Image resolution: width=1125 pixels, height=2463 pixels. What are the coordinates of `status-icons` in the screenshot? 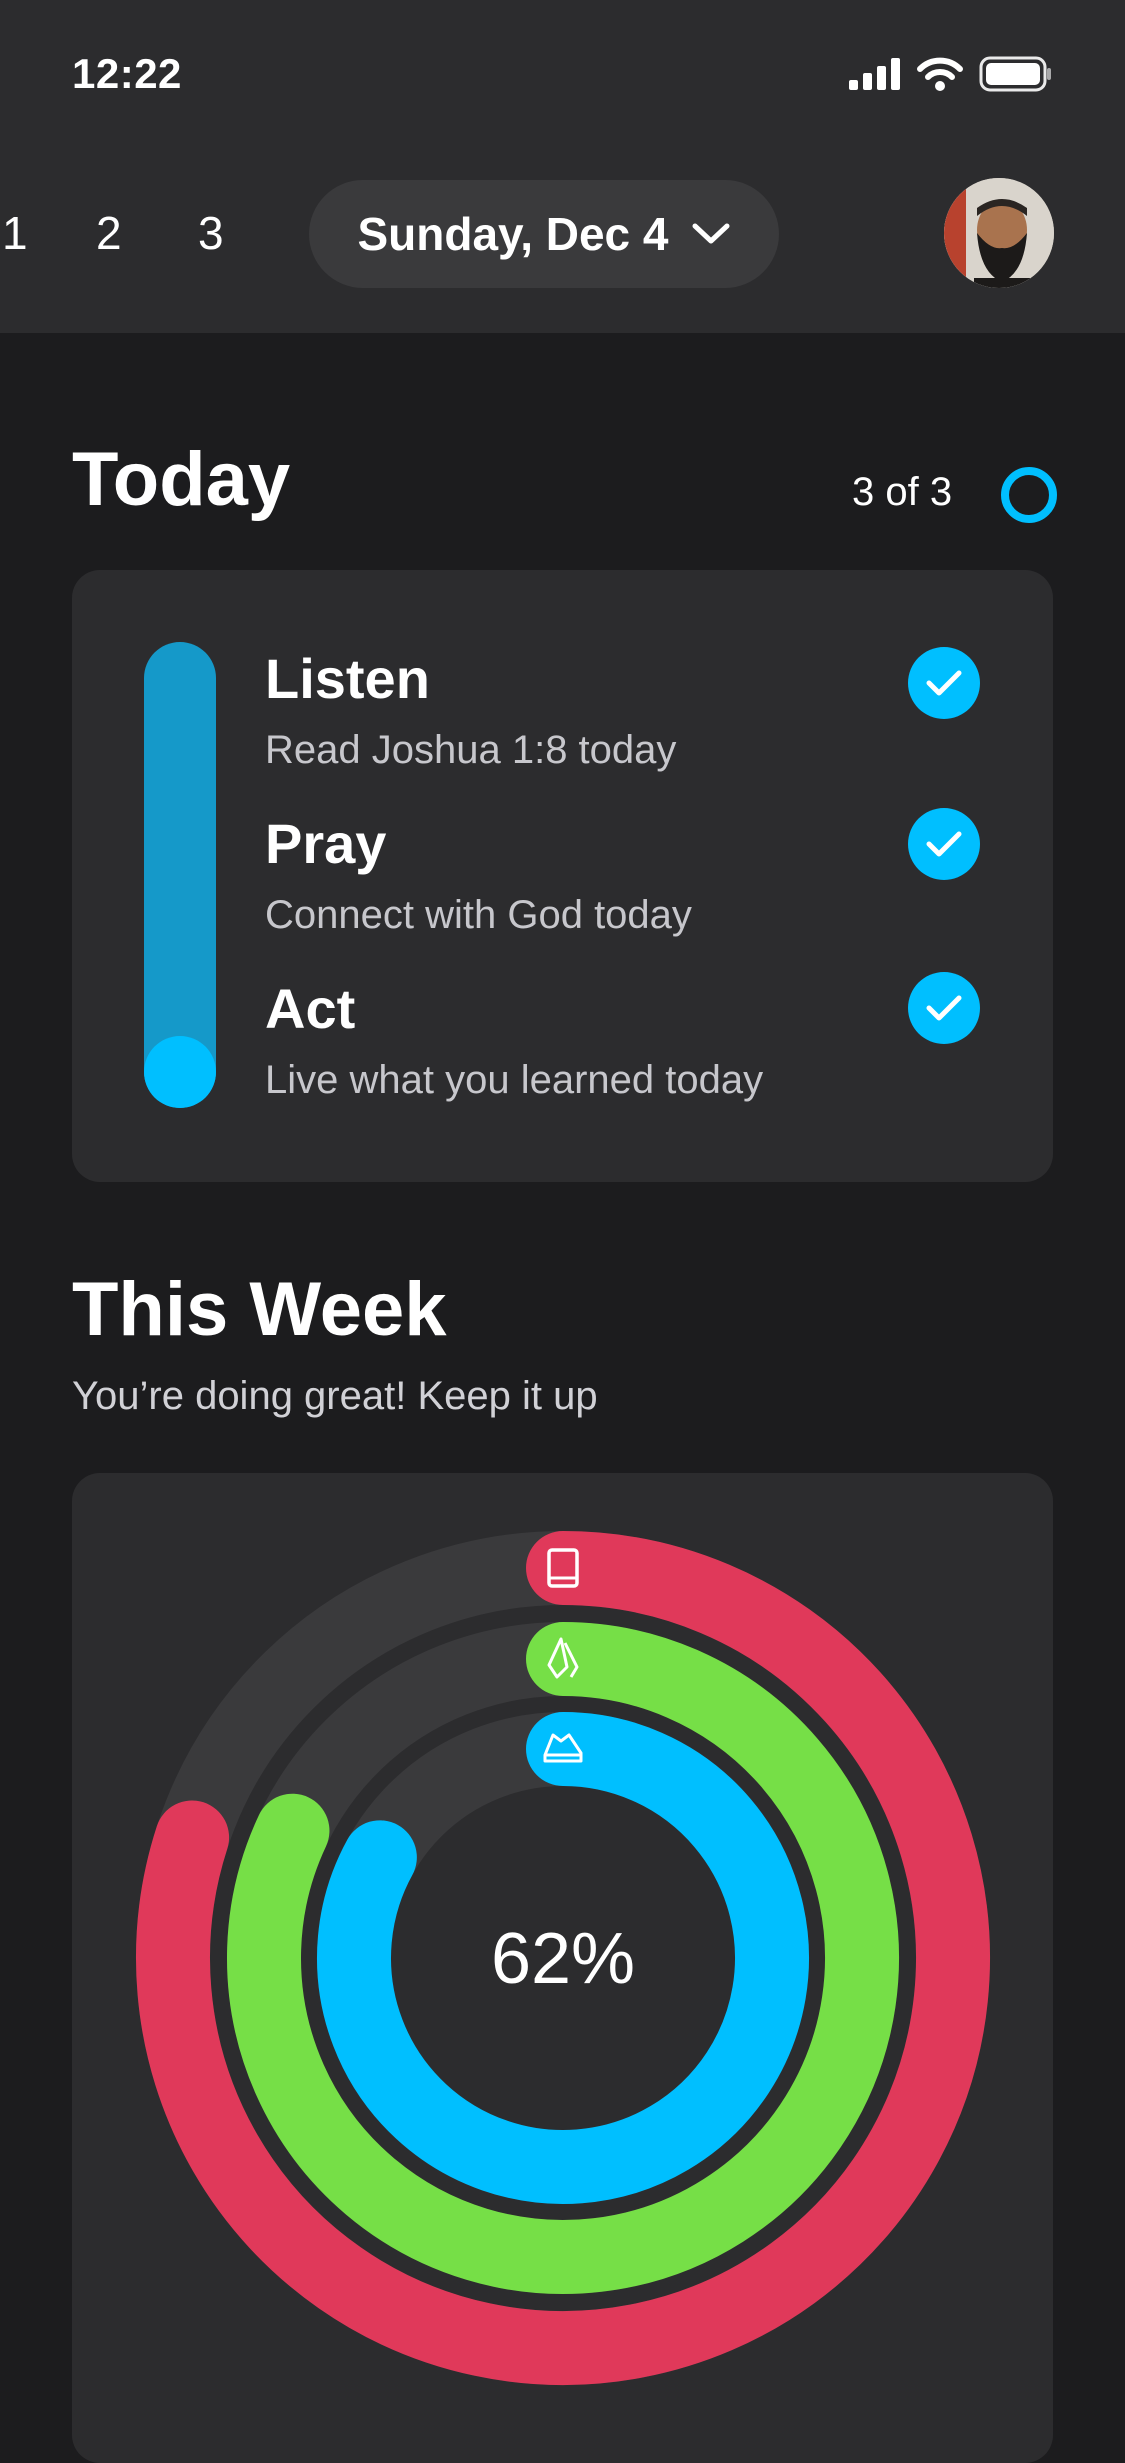 It's located at (951, 74).